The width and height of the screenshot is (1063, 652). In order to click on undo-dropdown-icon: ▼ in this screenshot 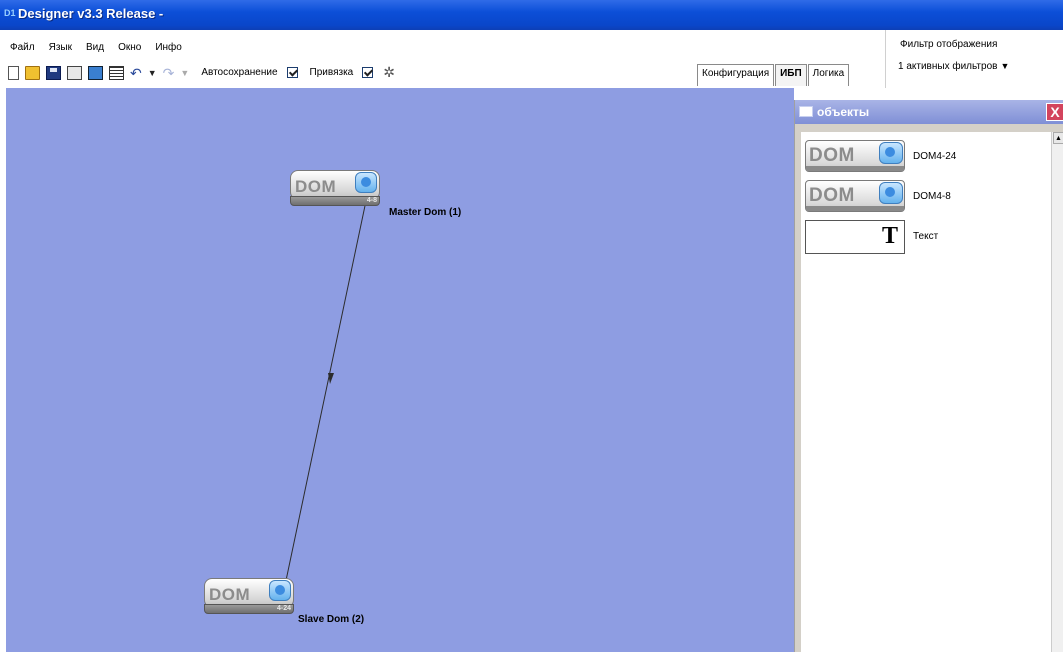, I will do `click(152, 73)`.